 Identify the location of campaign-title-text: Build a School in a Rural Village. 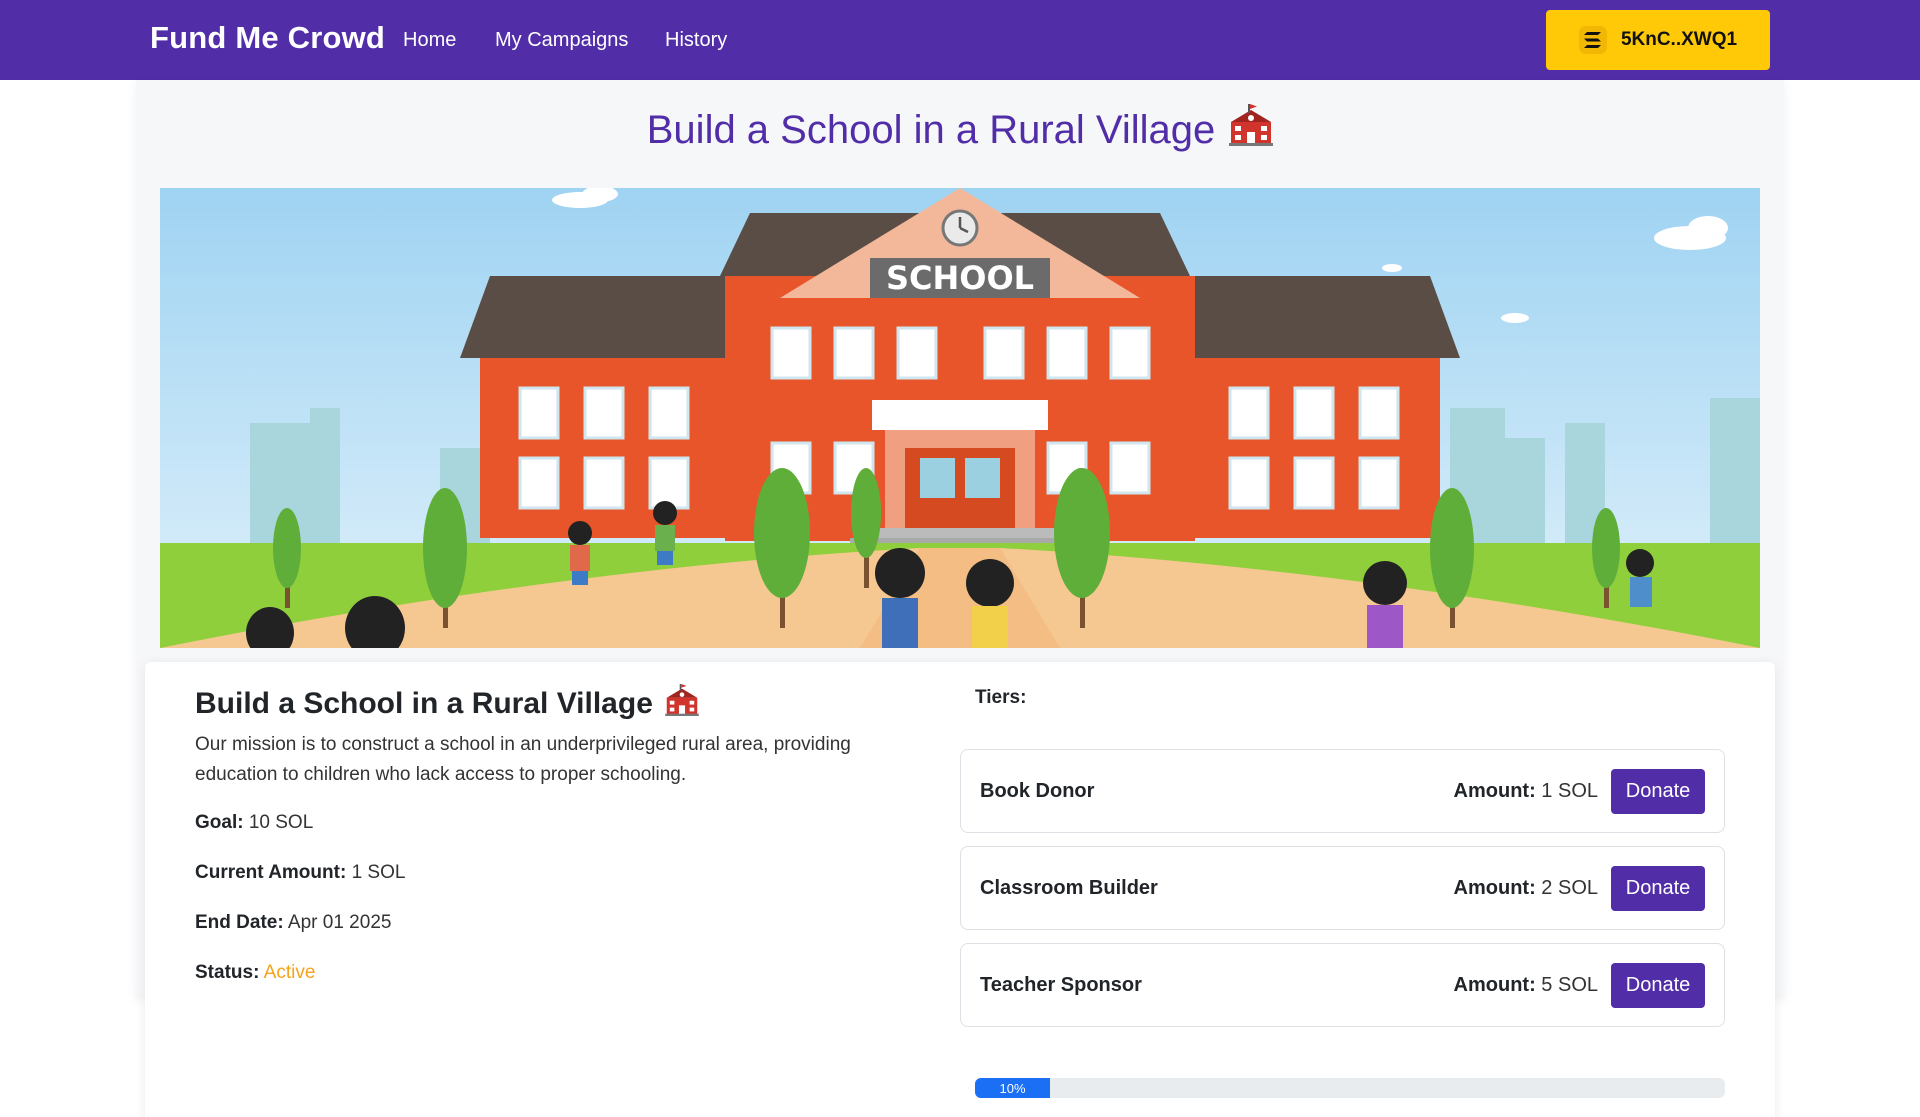
(424, 703).